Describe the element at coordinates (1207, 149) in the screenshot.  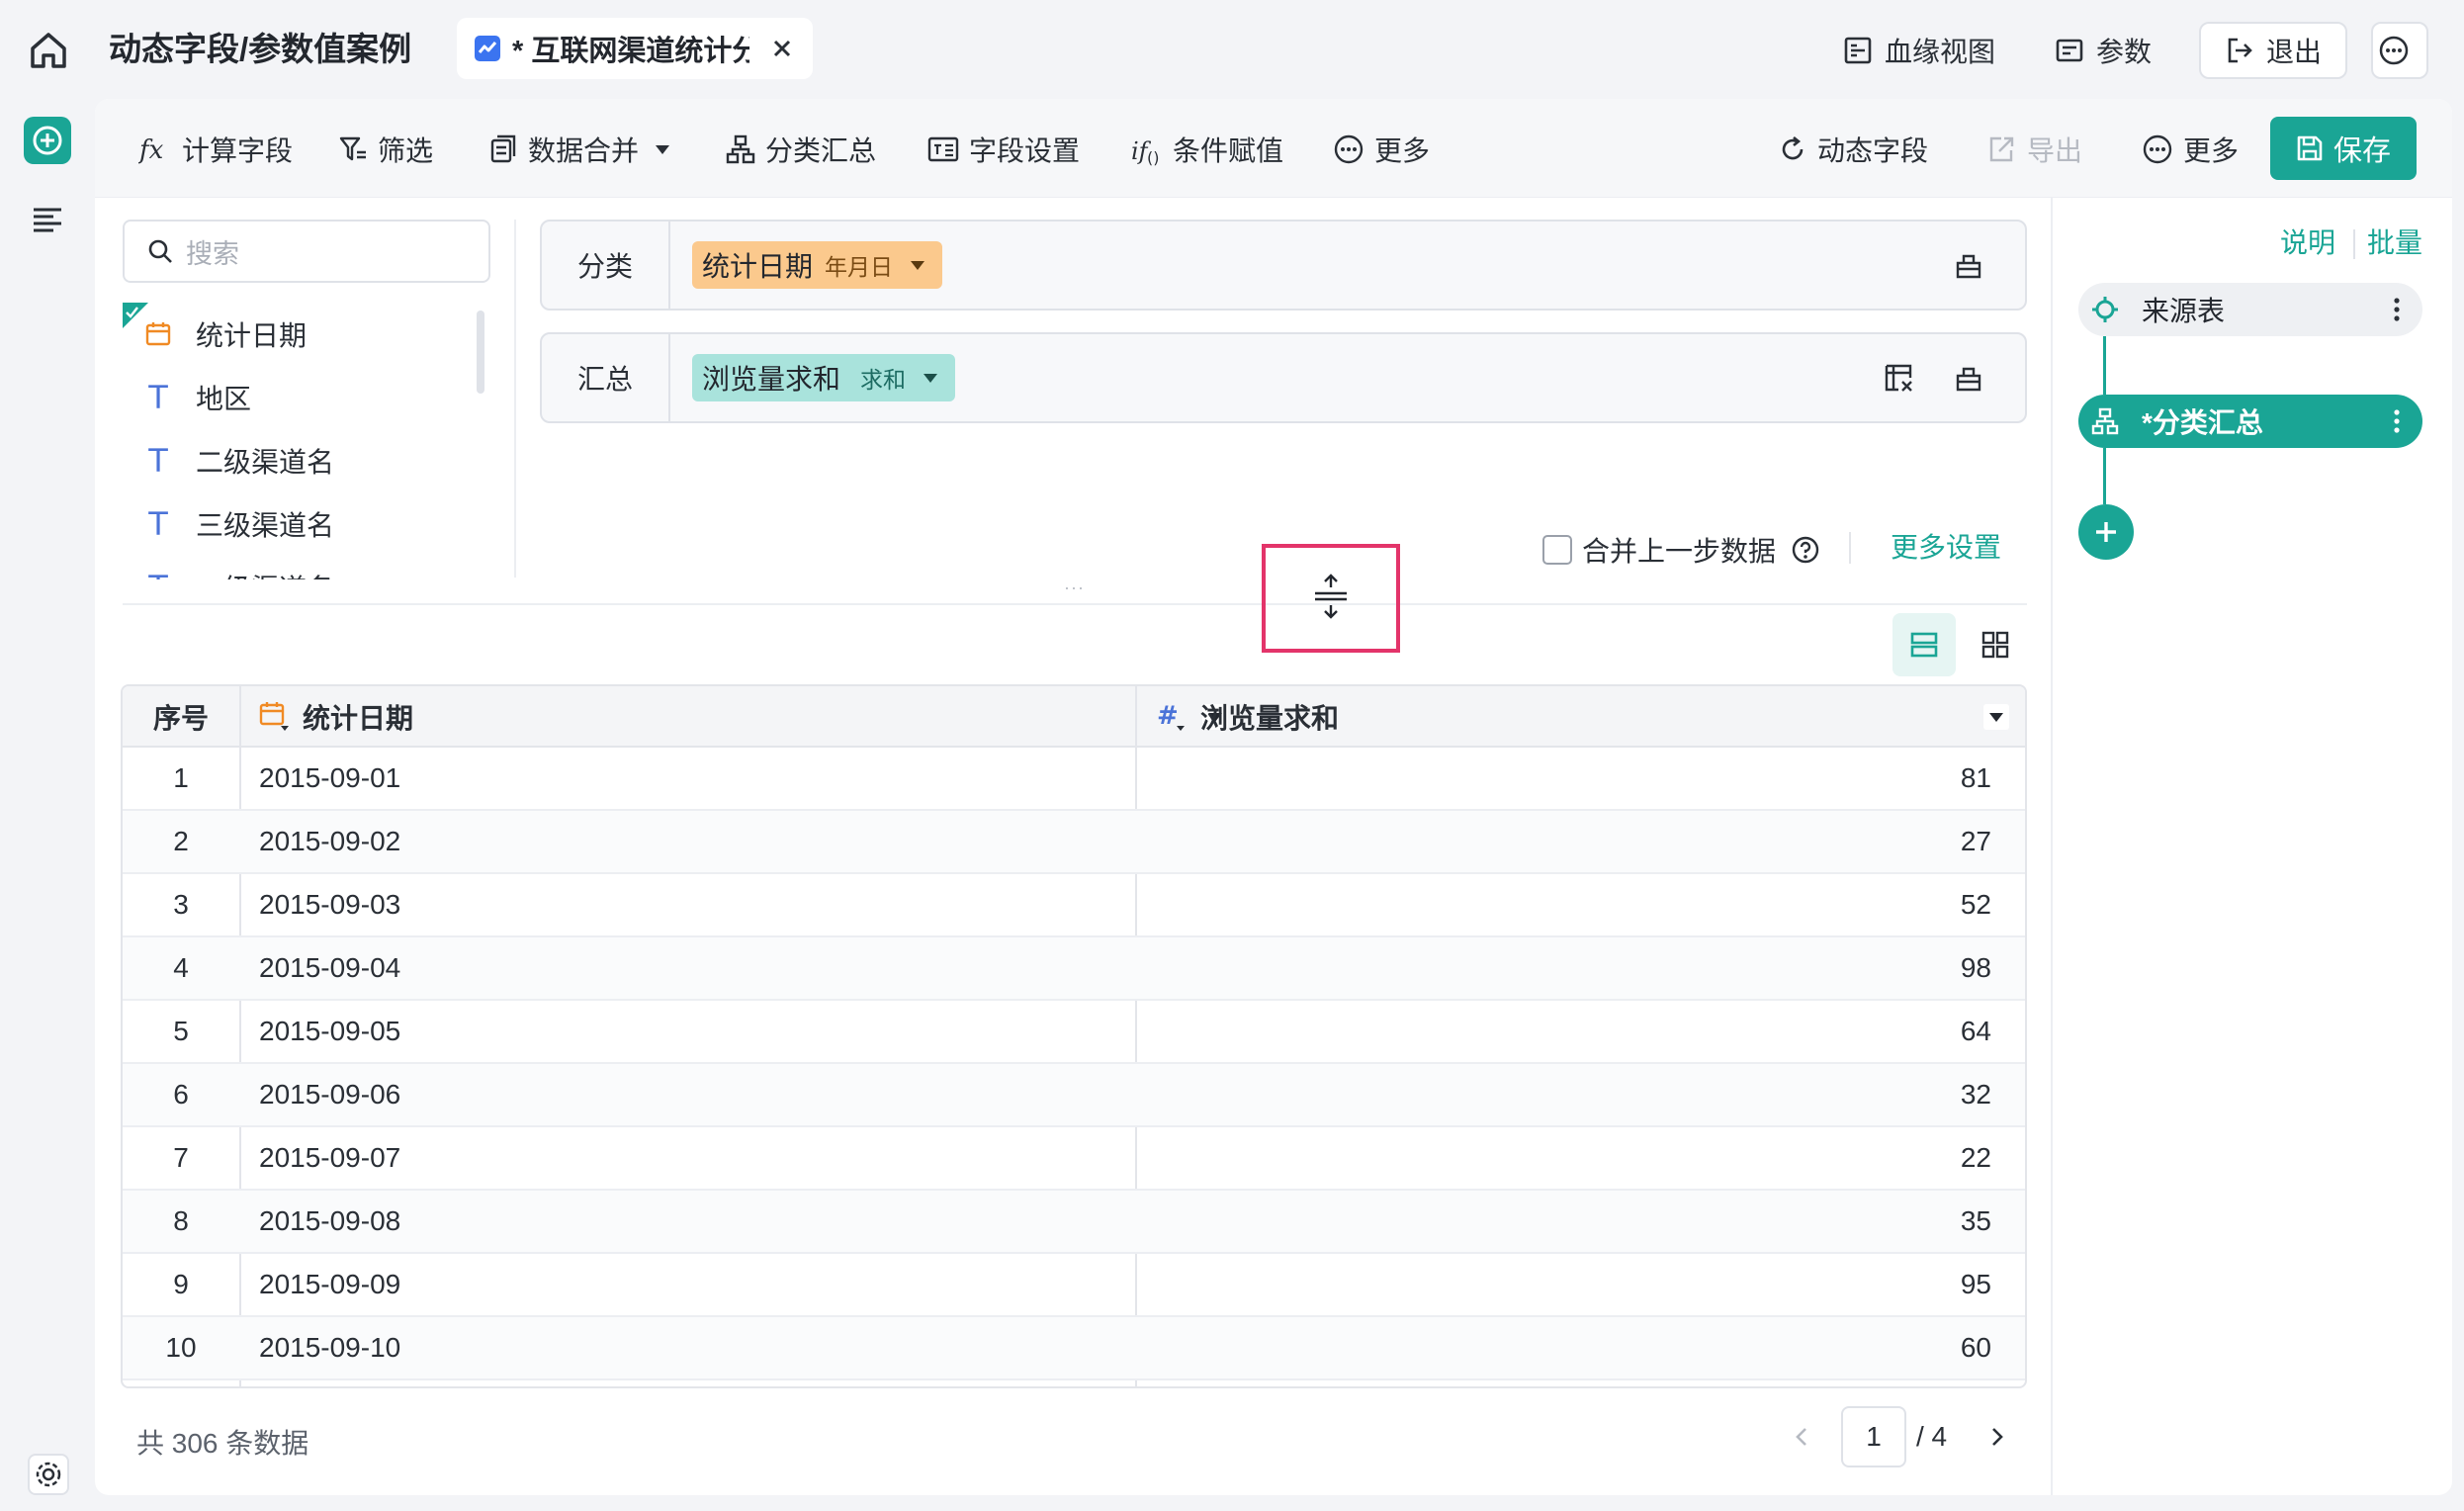
I see `condition-assign-button: if() 条件赋值` at that location.